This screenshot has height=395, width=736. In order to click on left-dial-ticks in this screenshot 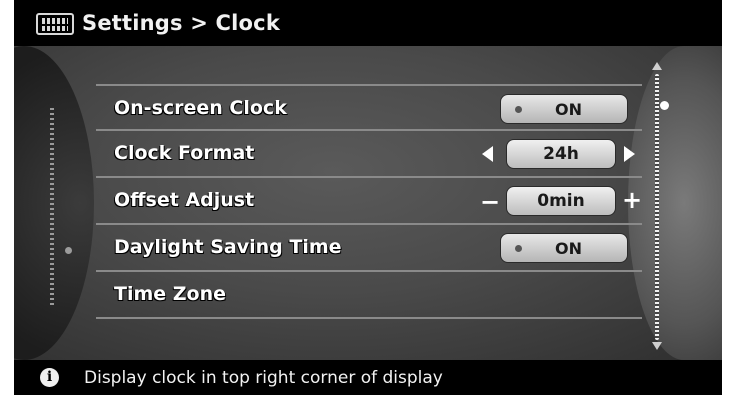, I will do `click(52, 208)`.